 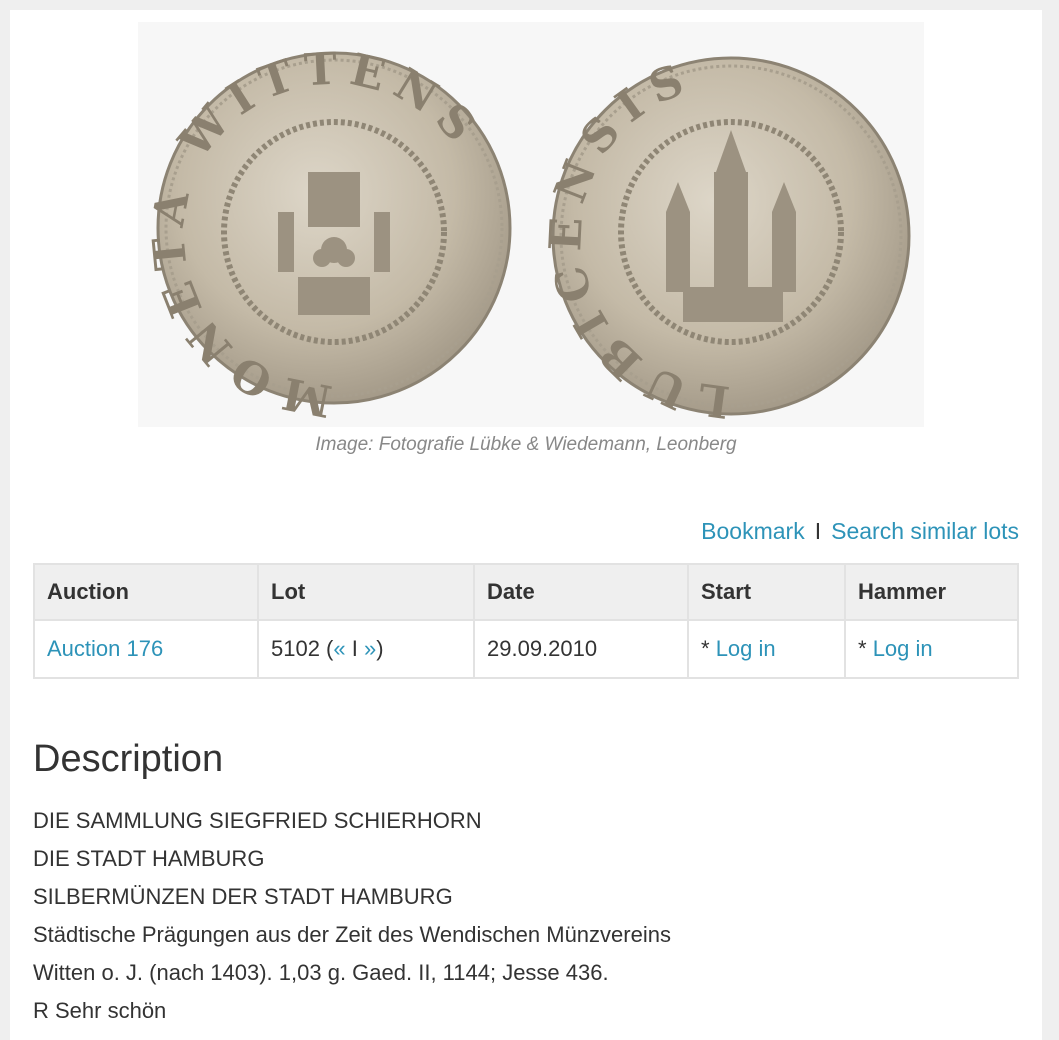 I want to click on lot-actions: Bookmark I Search similar lots, so click(x=860, y=531).